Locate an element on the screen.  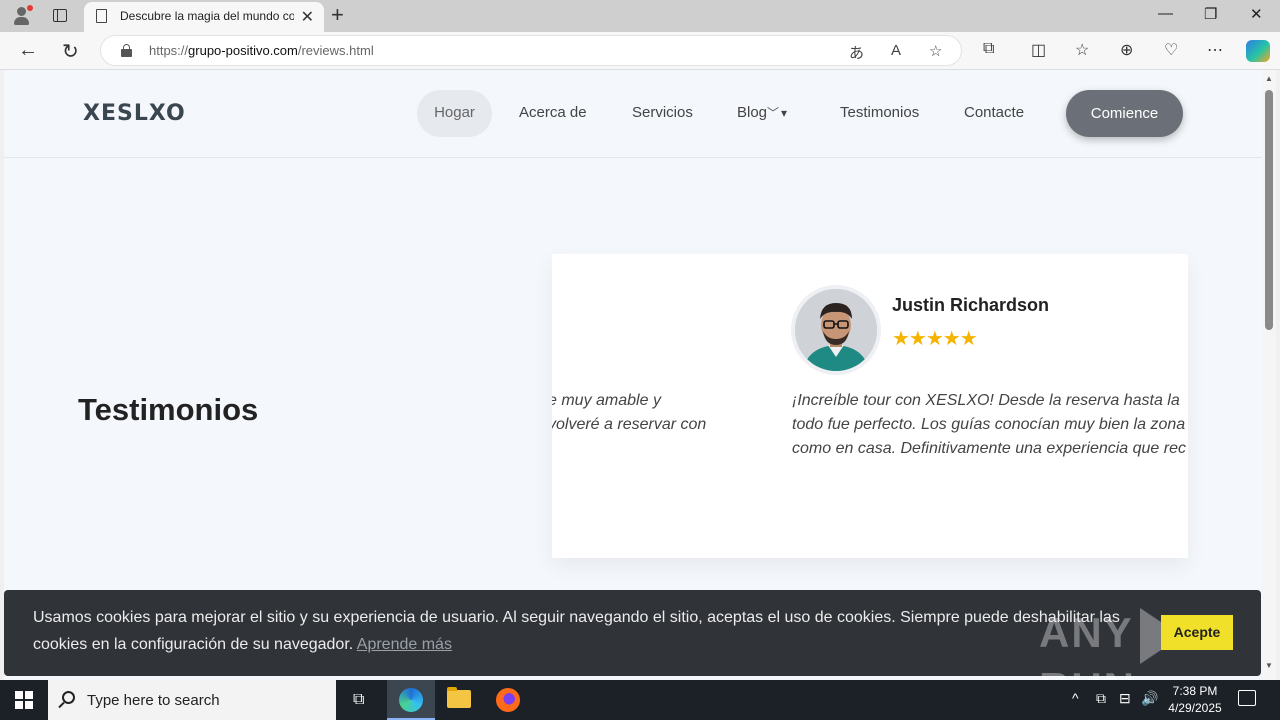
browser-tab: Descubre la magia del mundo co ✕ is located at coordinates (204, 17).